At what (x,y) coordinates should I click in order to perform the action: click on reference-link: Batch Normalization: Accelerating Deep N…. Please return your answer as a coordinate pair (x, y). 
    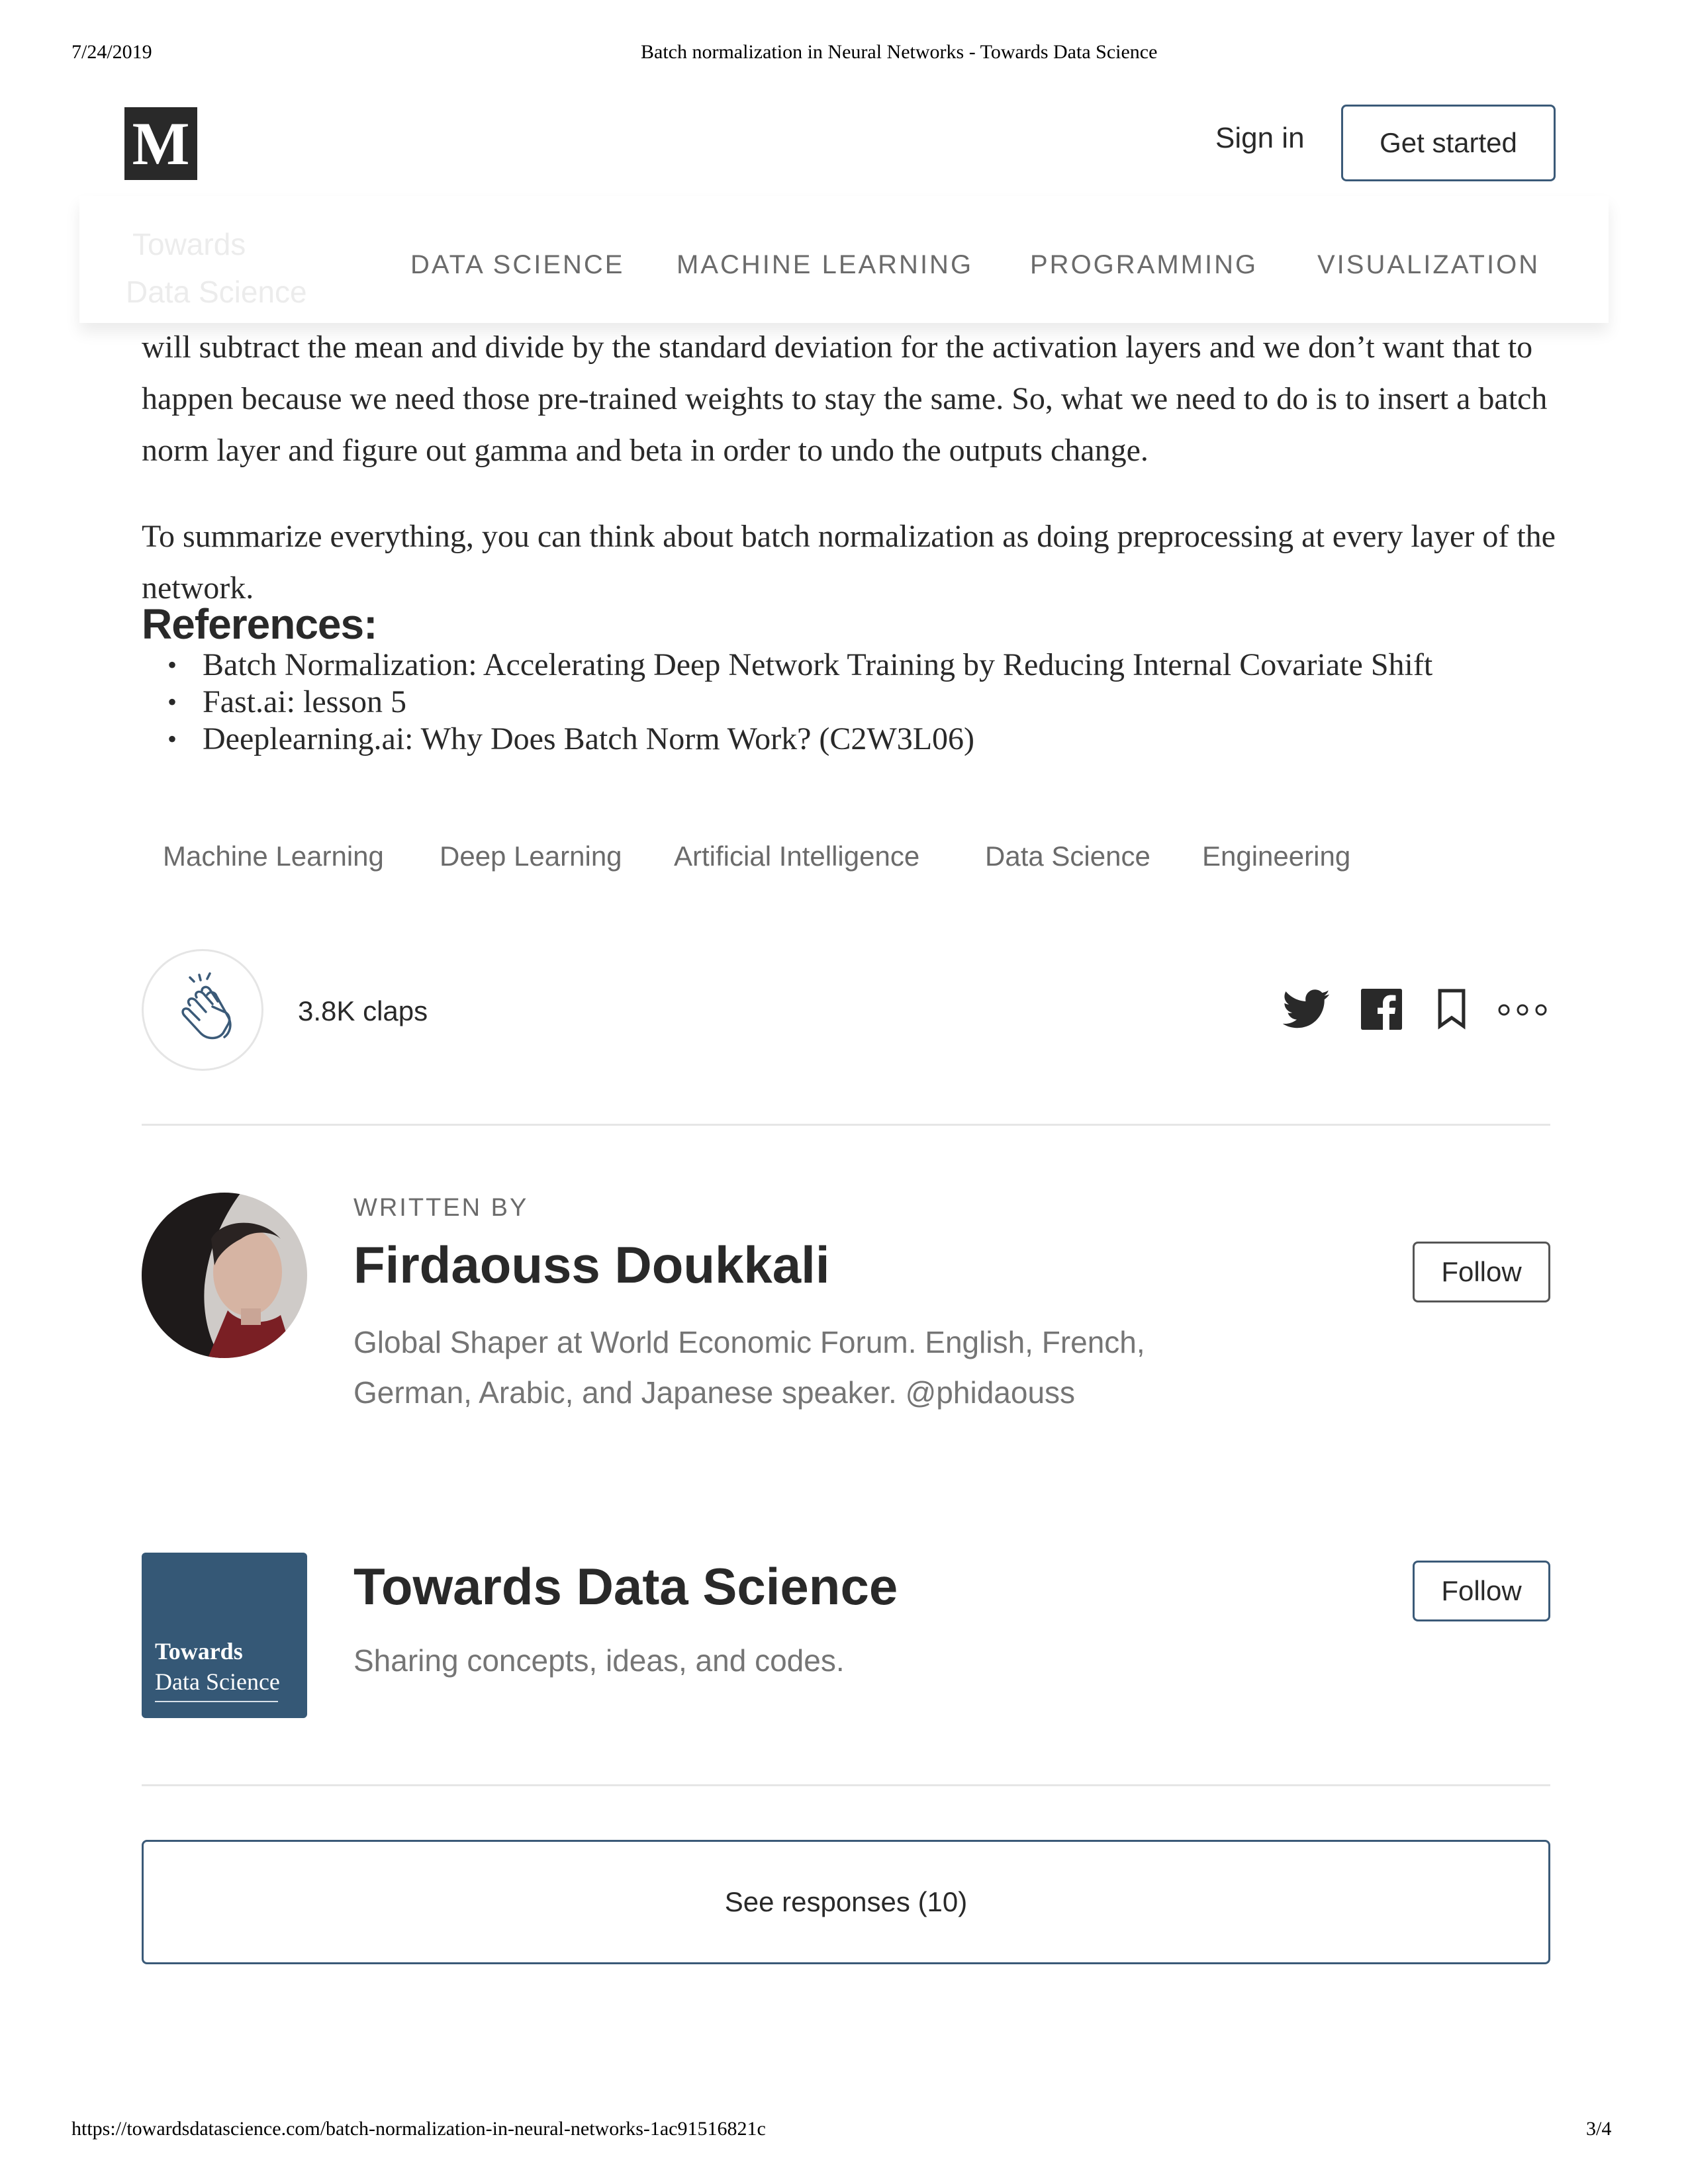
    Looking at the image, I should click on (817, 665).